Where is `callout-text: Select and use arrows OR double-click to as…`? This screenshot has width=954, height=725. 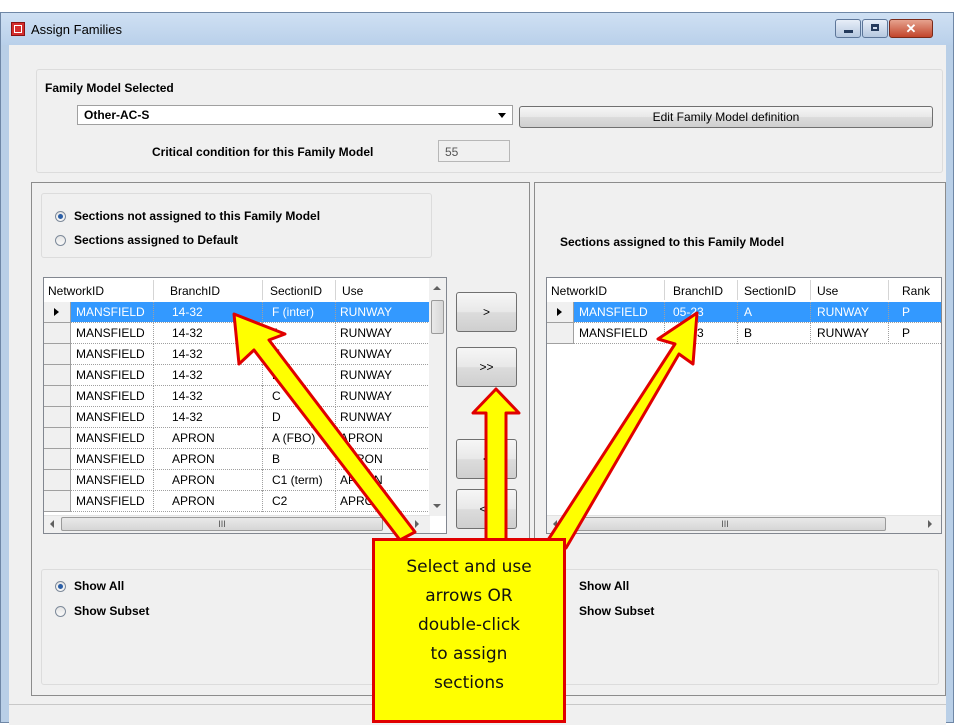 callout-text: Select and use arrows OR double-click to as… is located at coordinates (469, 625).